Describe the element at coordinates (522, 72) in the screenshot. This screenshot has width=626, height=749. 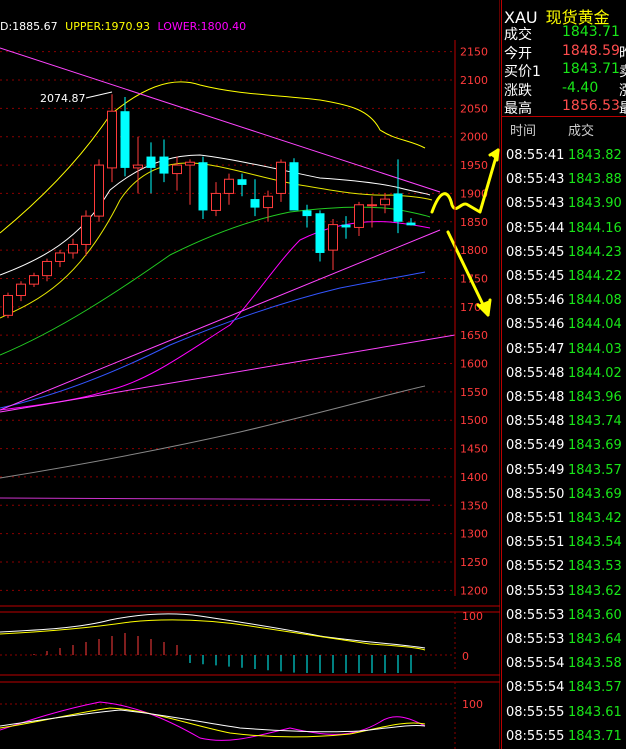
I see `quote-label: 买价1` at that location.